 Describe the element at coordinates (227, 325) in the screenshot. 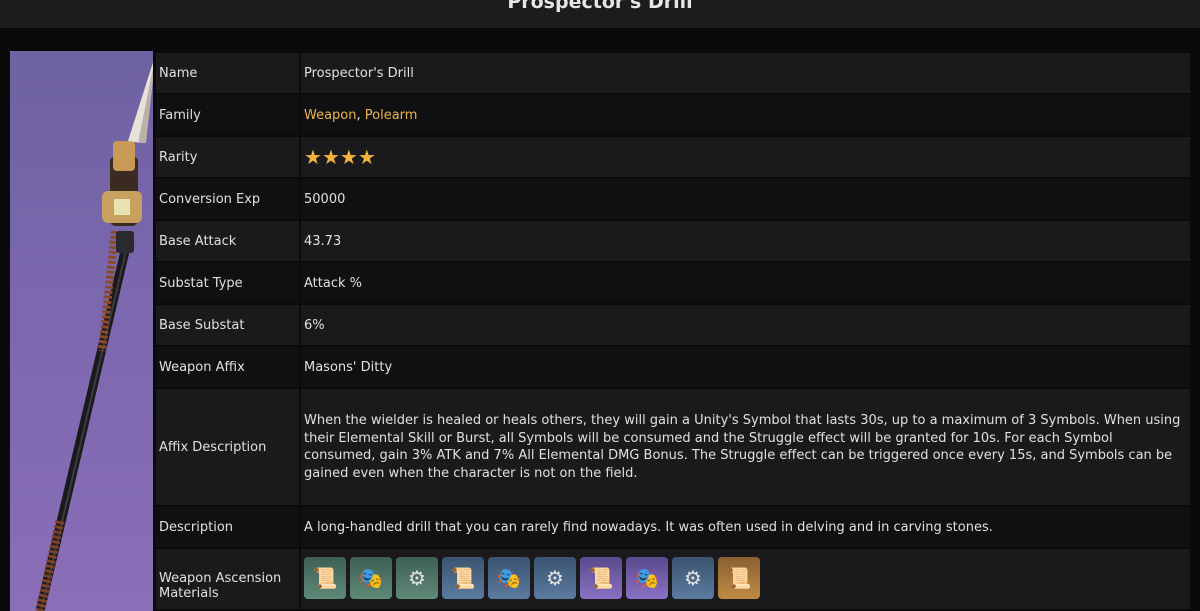

I see `row-label: Base Substat` at that location.